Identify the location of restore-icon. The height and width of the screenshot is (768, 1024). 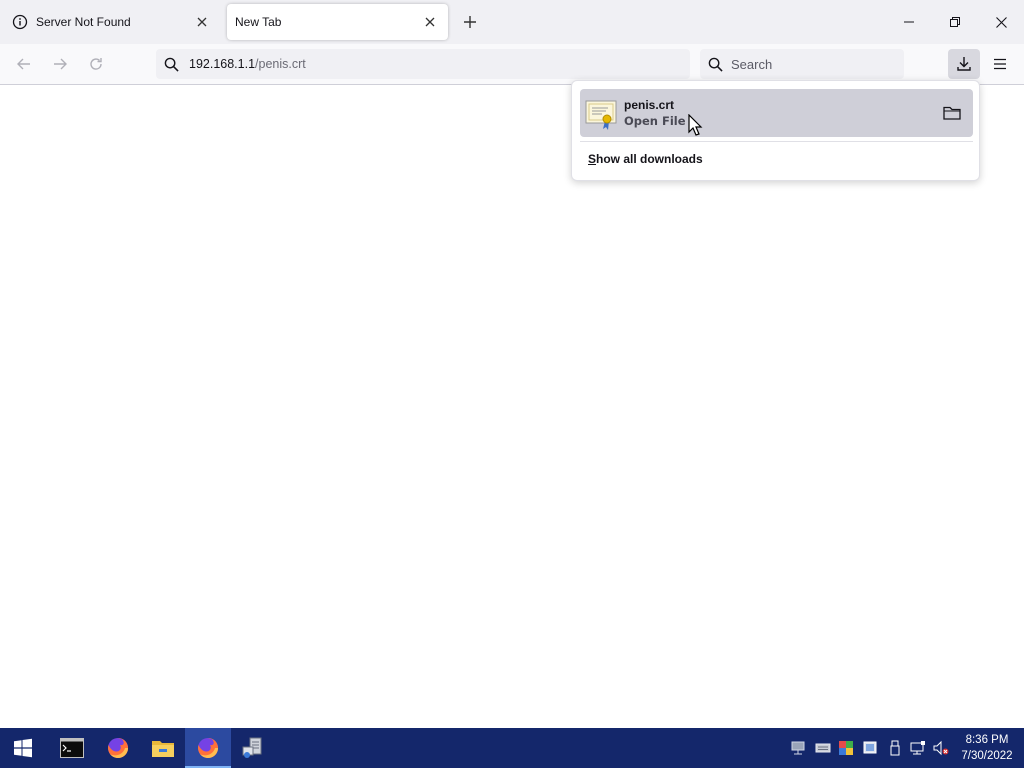
(955, 22).